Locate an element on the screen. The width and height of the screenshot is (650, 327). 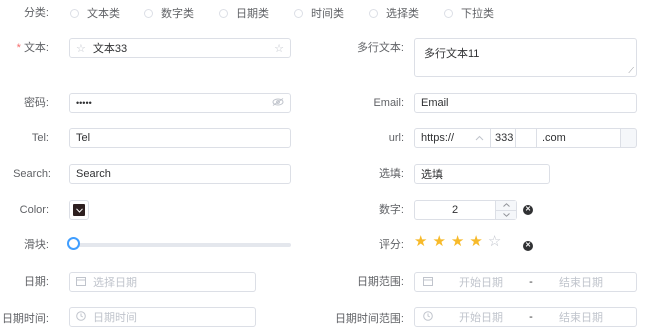
email-input: Email is located at coordinates (525, 103).